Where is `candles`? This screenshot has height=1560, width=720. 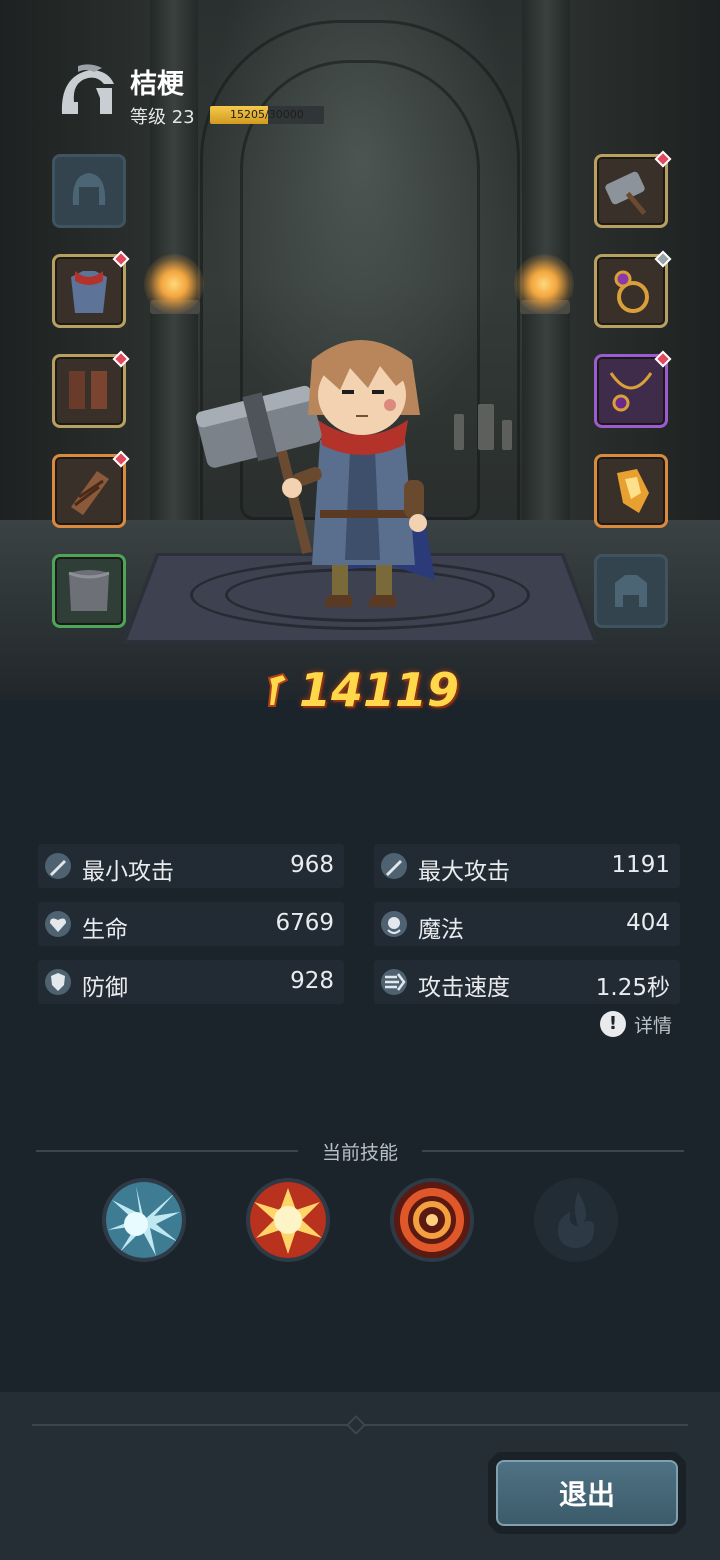
candles is located at coordinates (483, 425).